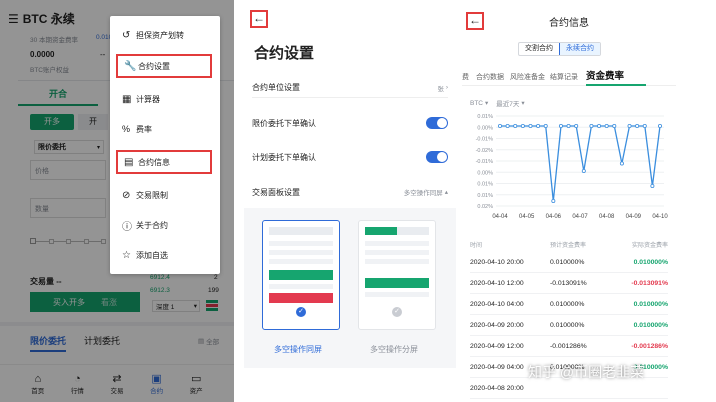 The image size is (716, 402). What do you see at coordinates (160, 290) in the screenshot?
I see `ob-price: 6912.3` at bounding box center [160, 290].